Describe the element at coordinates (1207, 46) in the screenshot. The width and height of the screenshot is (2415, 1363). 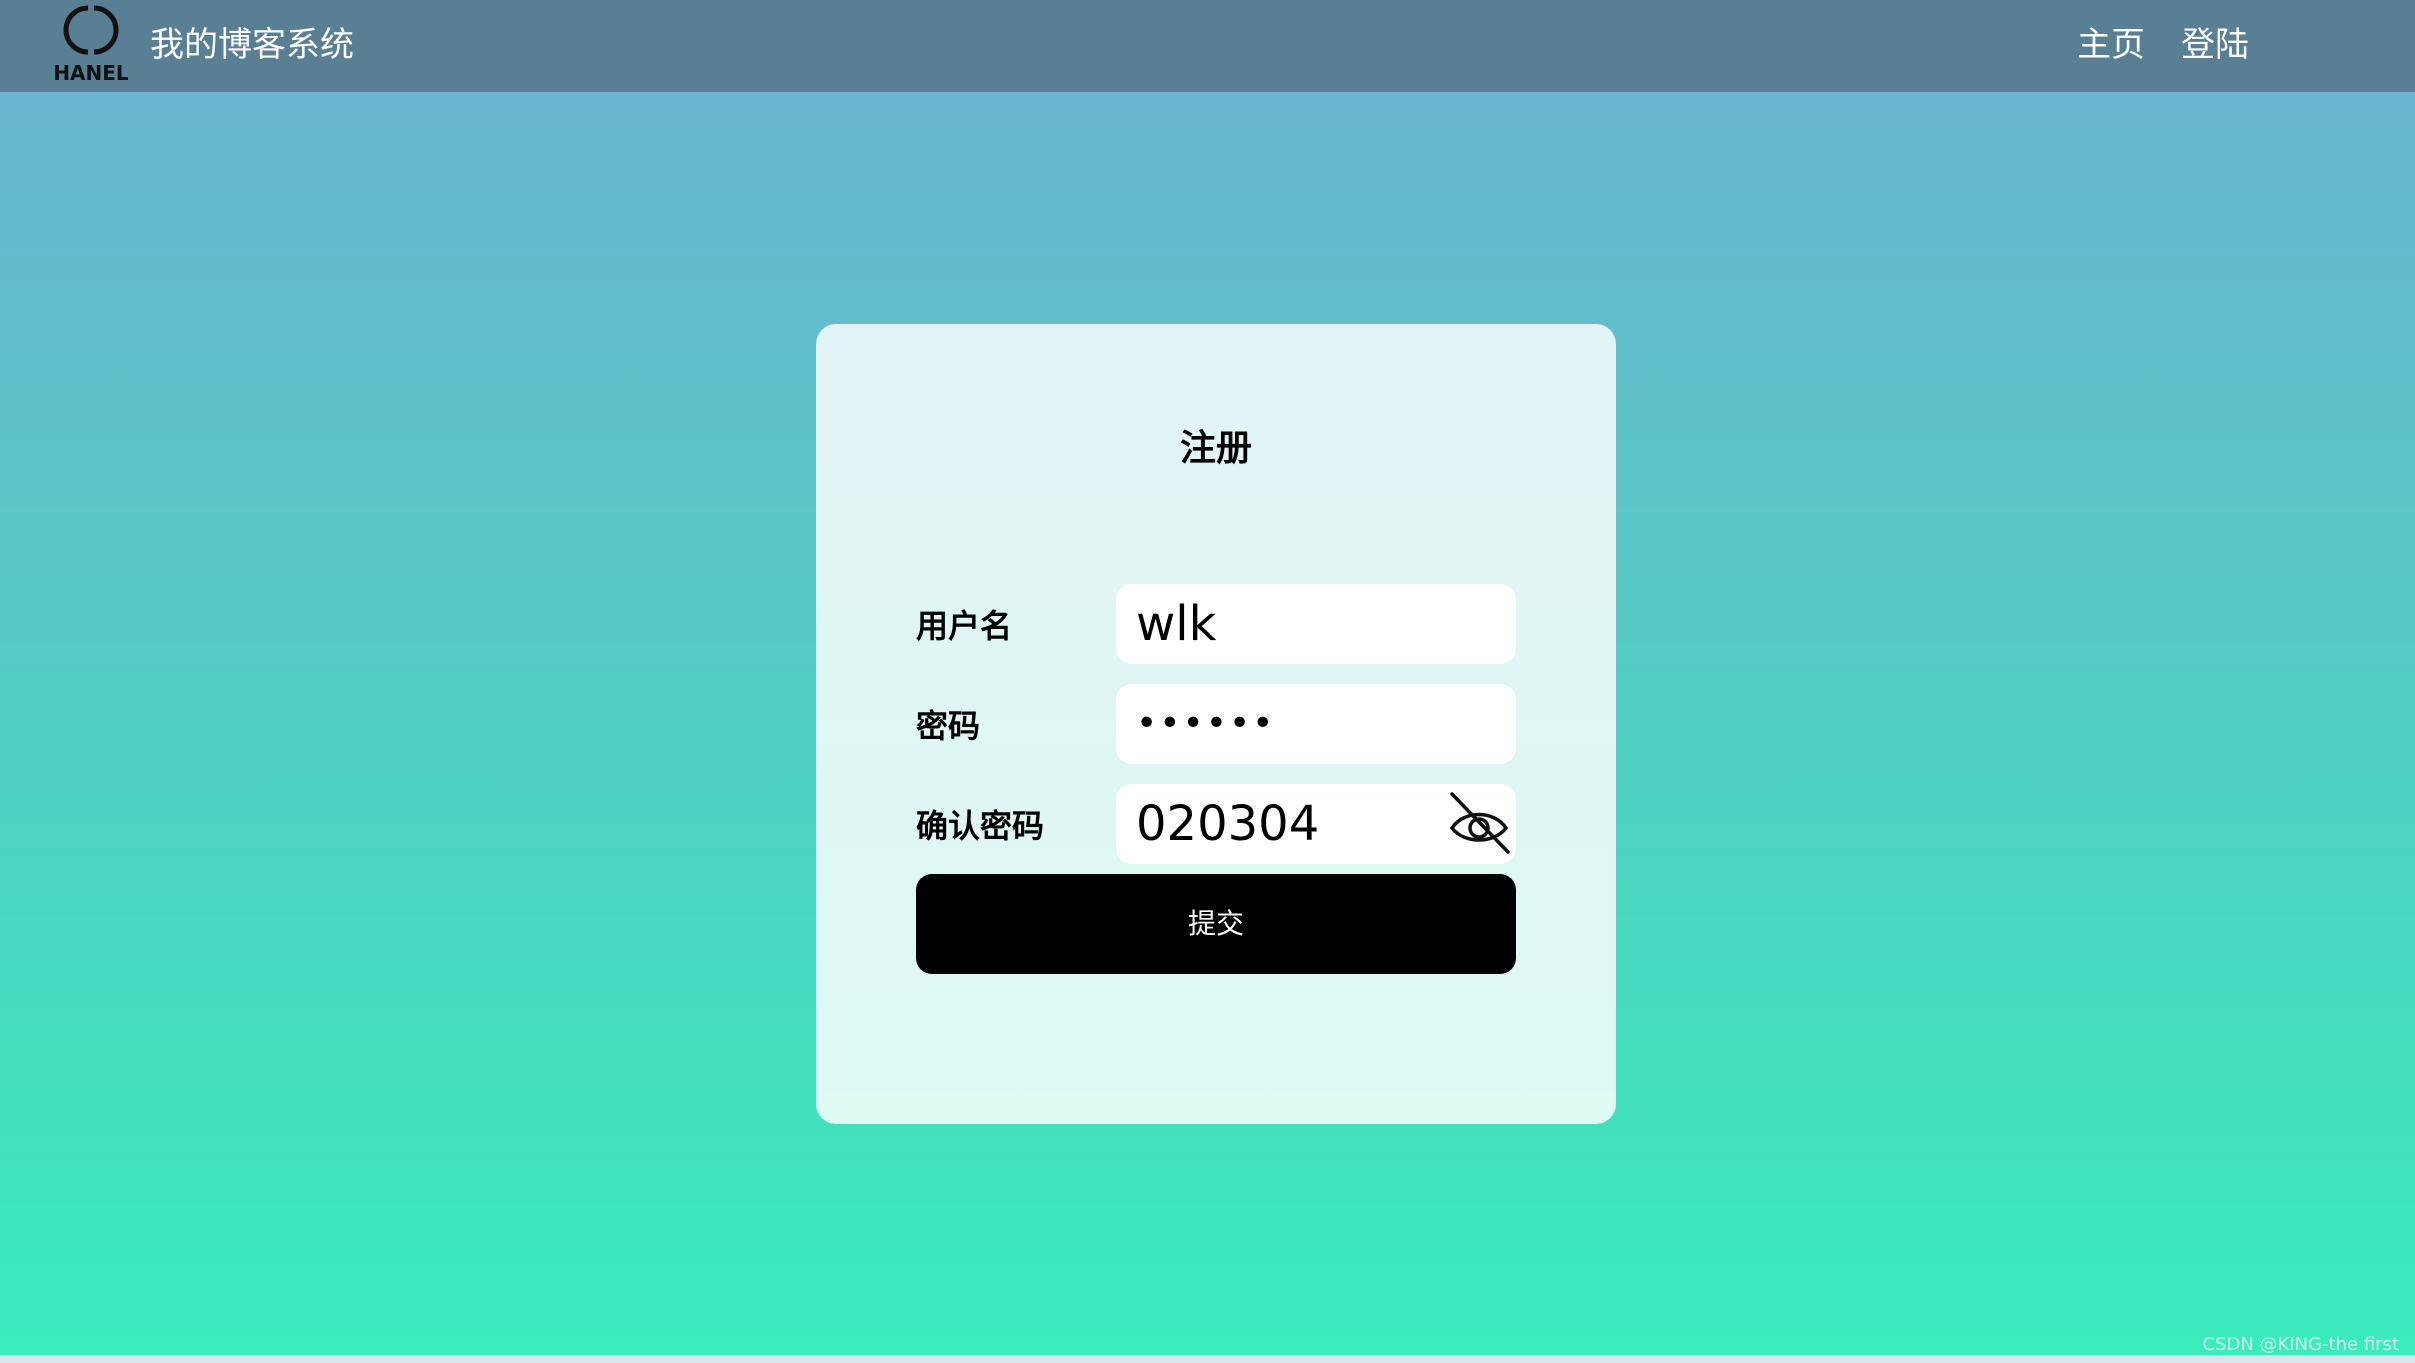
I see `navbar: HANEL 我的博客系统 主页 登陆` at that location.